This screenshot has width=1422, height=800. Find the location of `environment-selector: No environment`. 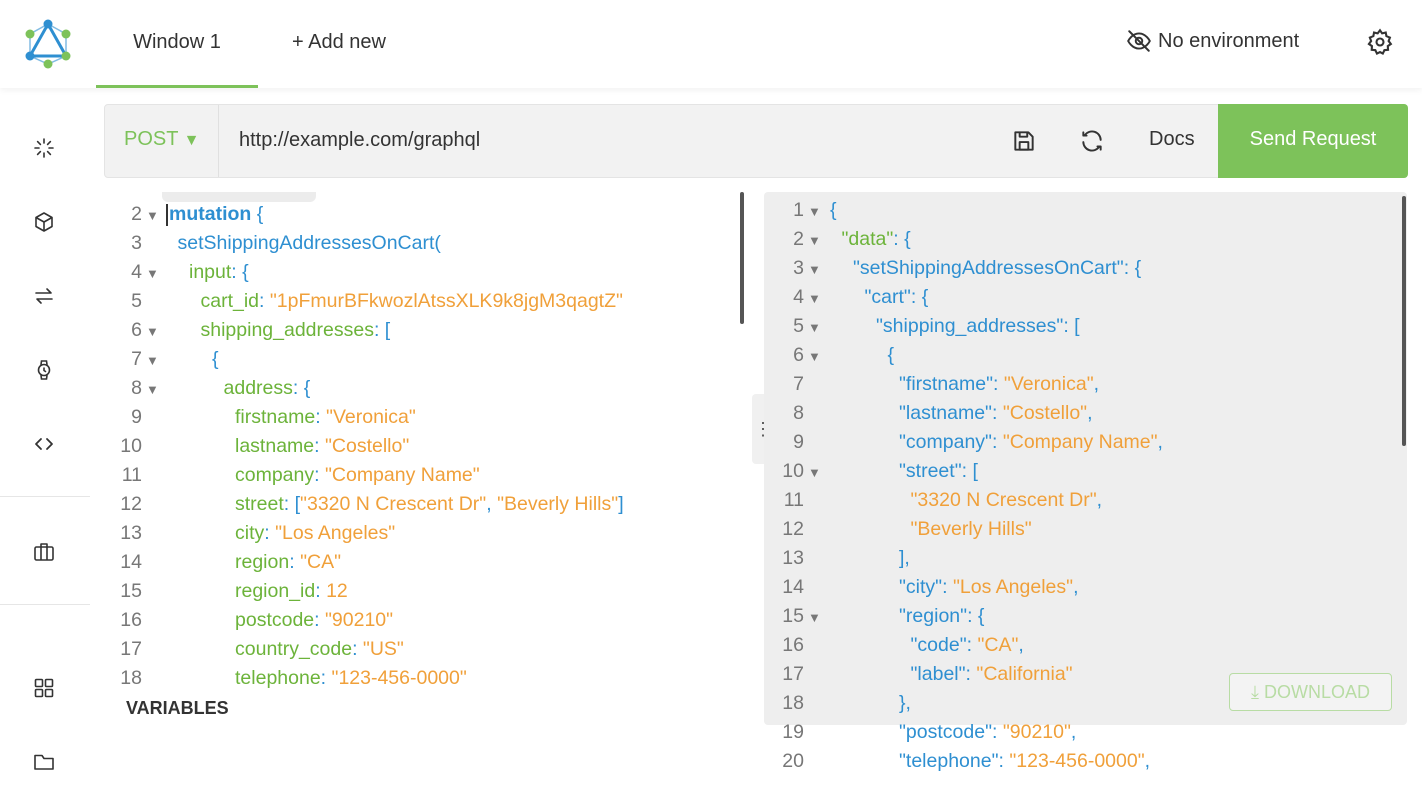

environment-selector: No environment is located at coordinates (1212, 41).